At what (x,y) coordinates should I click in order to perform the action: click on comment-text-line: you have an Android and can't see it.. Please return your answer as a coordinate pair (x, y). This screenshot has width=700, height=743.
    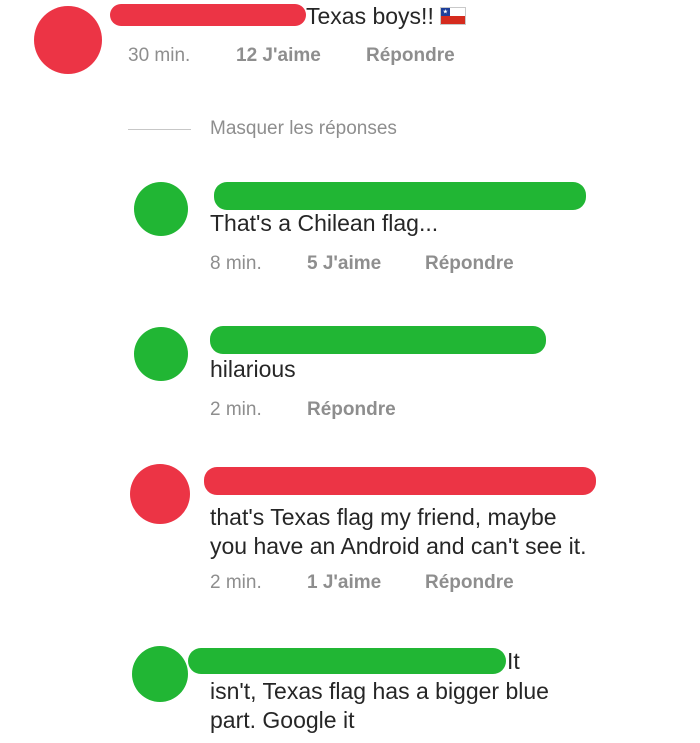
    Looking at the image, I should click on (398, 546).